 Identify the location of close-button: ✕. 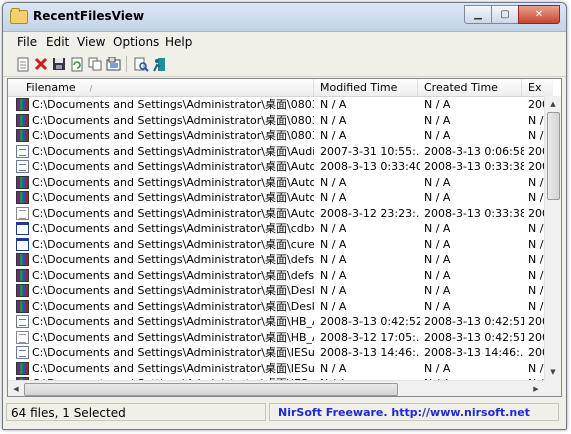
(539, 14).